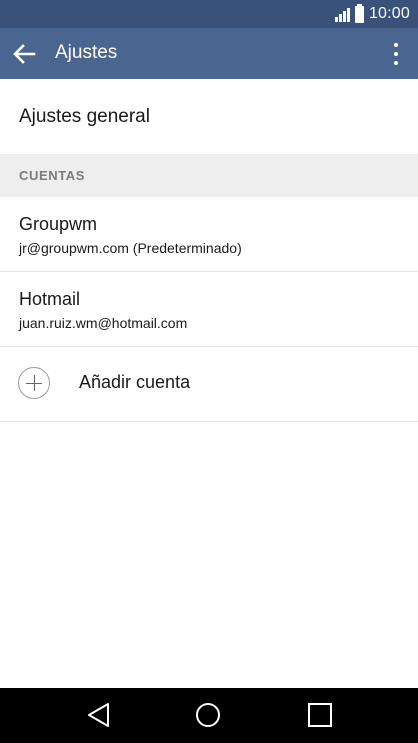 This screenshot has height=743, width=418. Describe the element at coordinates (58, 224) in the screenshot. I see `account-name: Groupwm` at that location.